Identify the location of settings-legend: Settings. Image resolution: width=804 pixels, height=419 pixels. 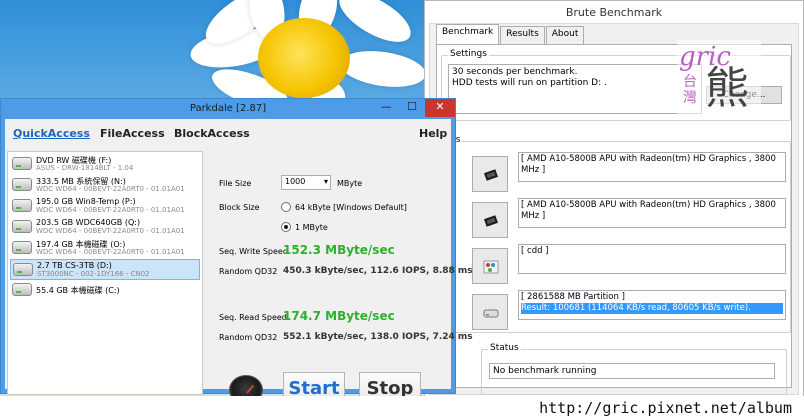
(468, 54).